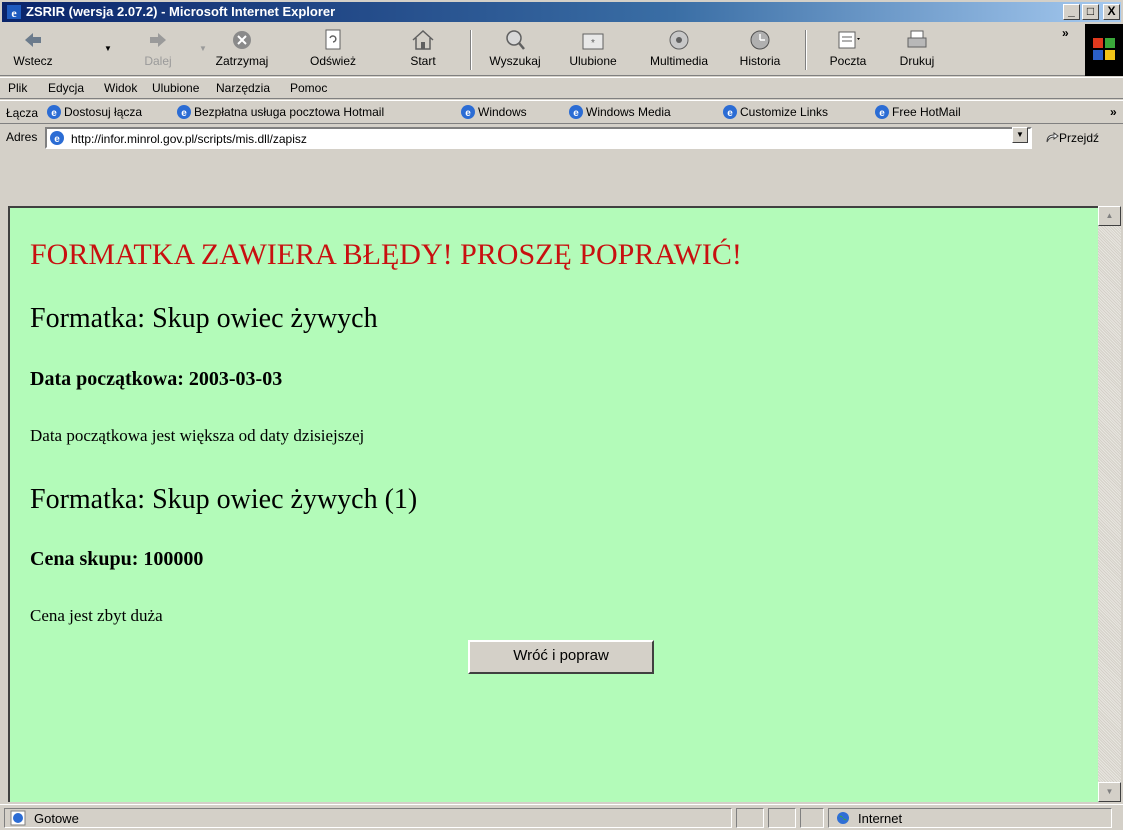 The width and height of the screenshot is (1123, 830). What do you see at coordinates (203, 48) in the screenshot?
I see `forward-dropdown-icon: ▼` at bounding box center [203, 48].